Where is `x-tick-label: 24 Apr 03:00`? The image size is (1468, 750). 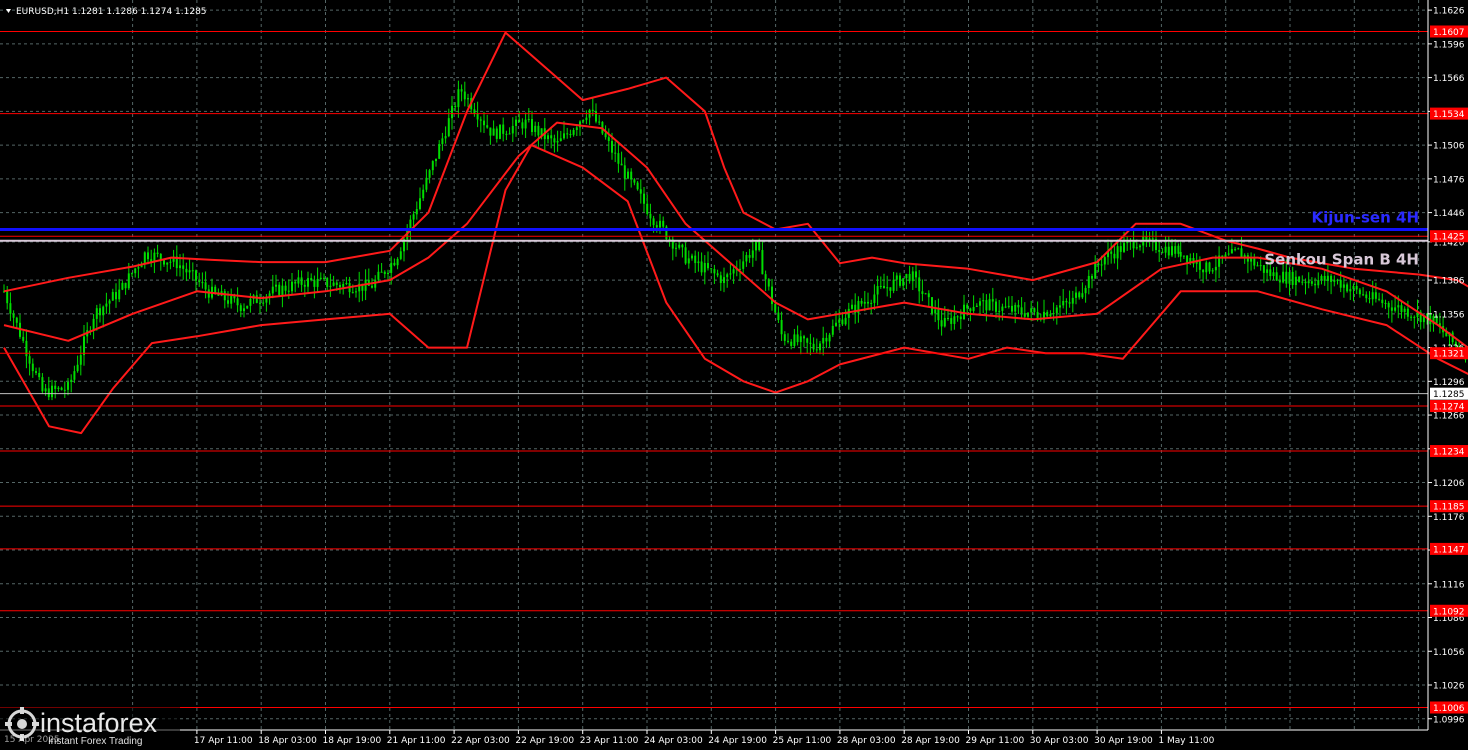 x-tick-label: 24 Apr 03:00 is located at coordinates (673, 741).